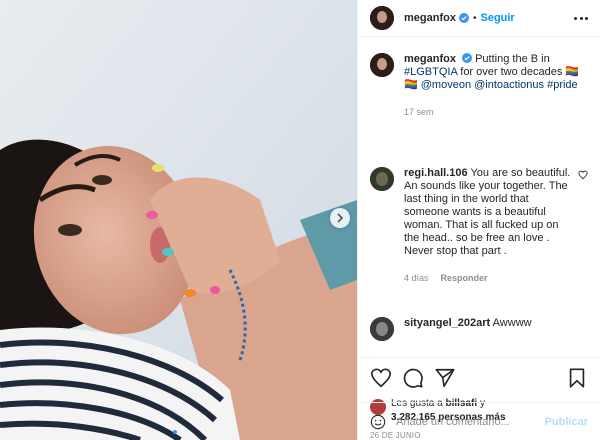 The width and height of the screenshot is (600, 440). Describe the element at coordinates (413, 378) in the screenshot. I see `comment-icon` at that location.